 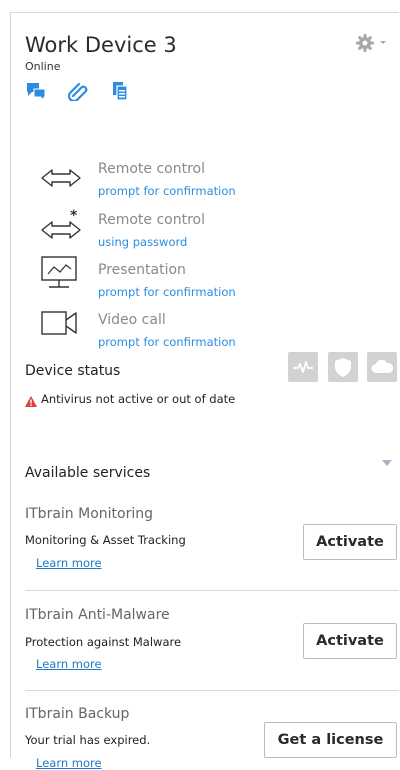 I want to click on shield-status, so click(x=343, y=367).